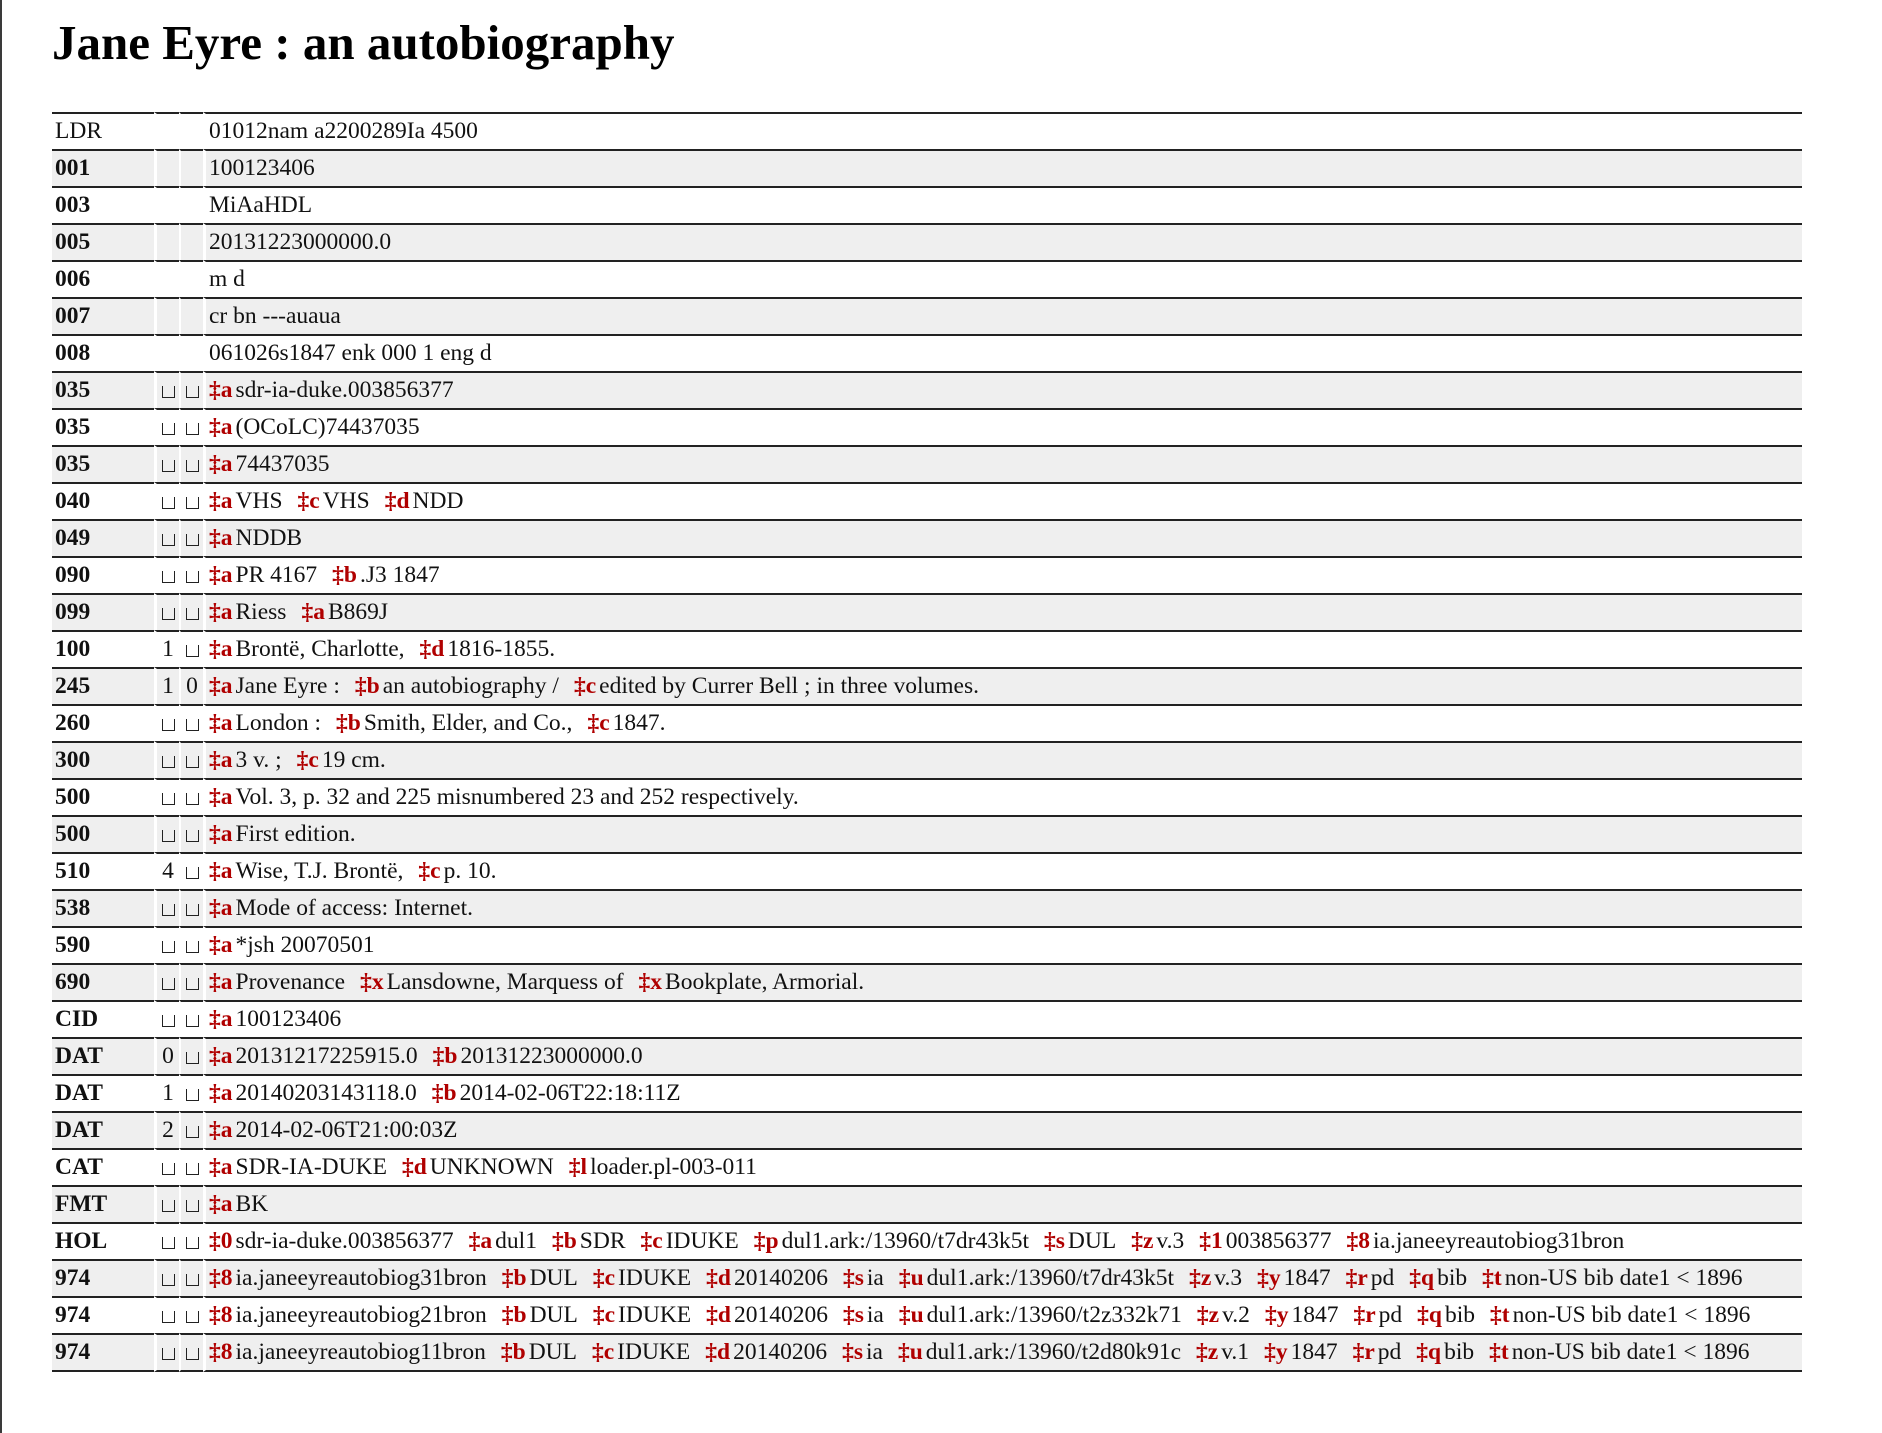 Image resolution: width=1882 pixels, height=1433 pixels. I want to click on subfield-text: Smith, Elder, and Co.,, so click(468, 723).